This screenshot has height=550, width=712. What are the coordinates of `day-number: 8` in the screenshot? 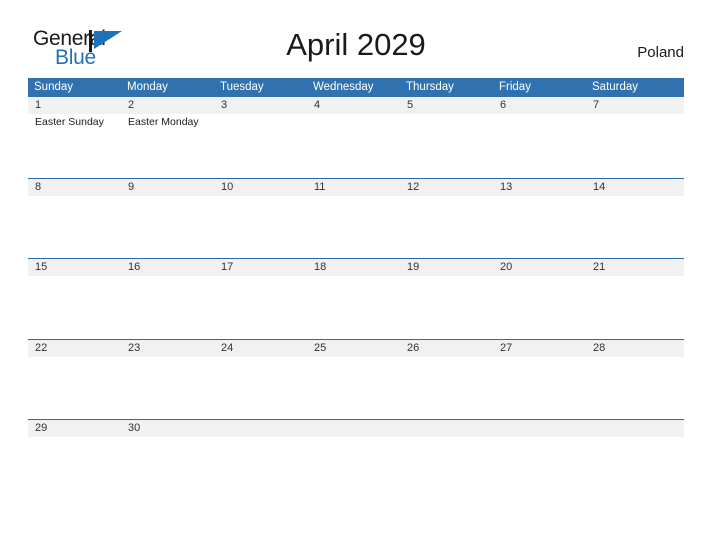 It's located at (74, 187).